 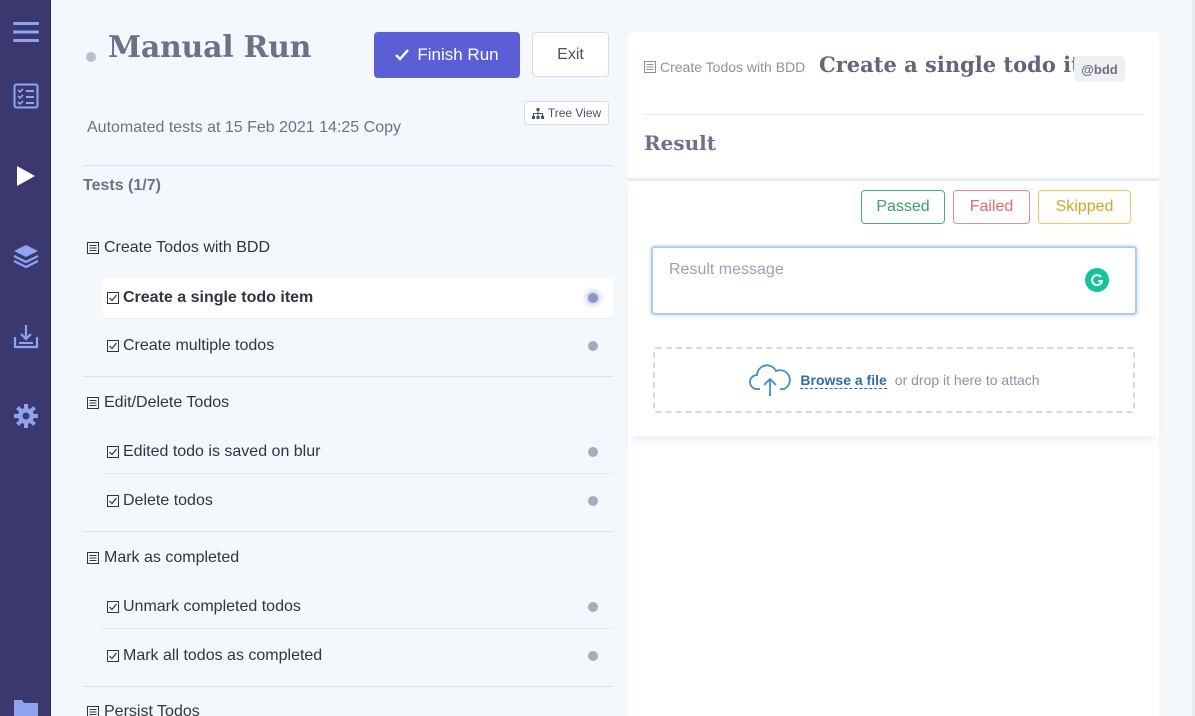 What do you see at coordinates (968, 64) in the screenshot?
I see `test-title: Create a single todo item` at bounding box center [968, 64].